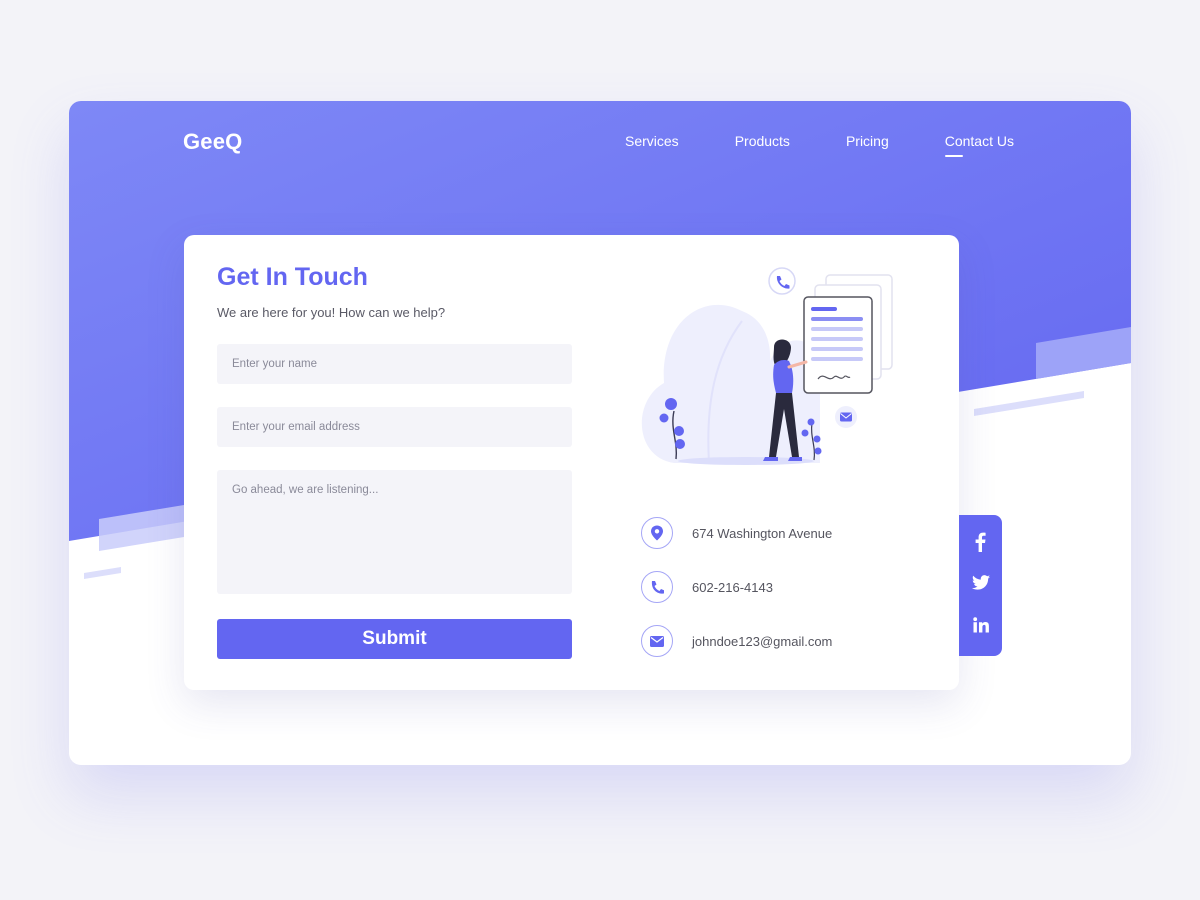 This screenshot has width=1200, height=900. I want to click on email-text: johndoe123@gmail.com, so click(762, 641).